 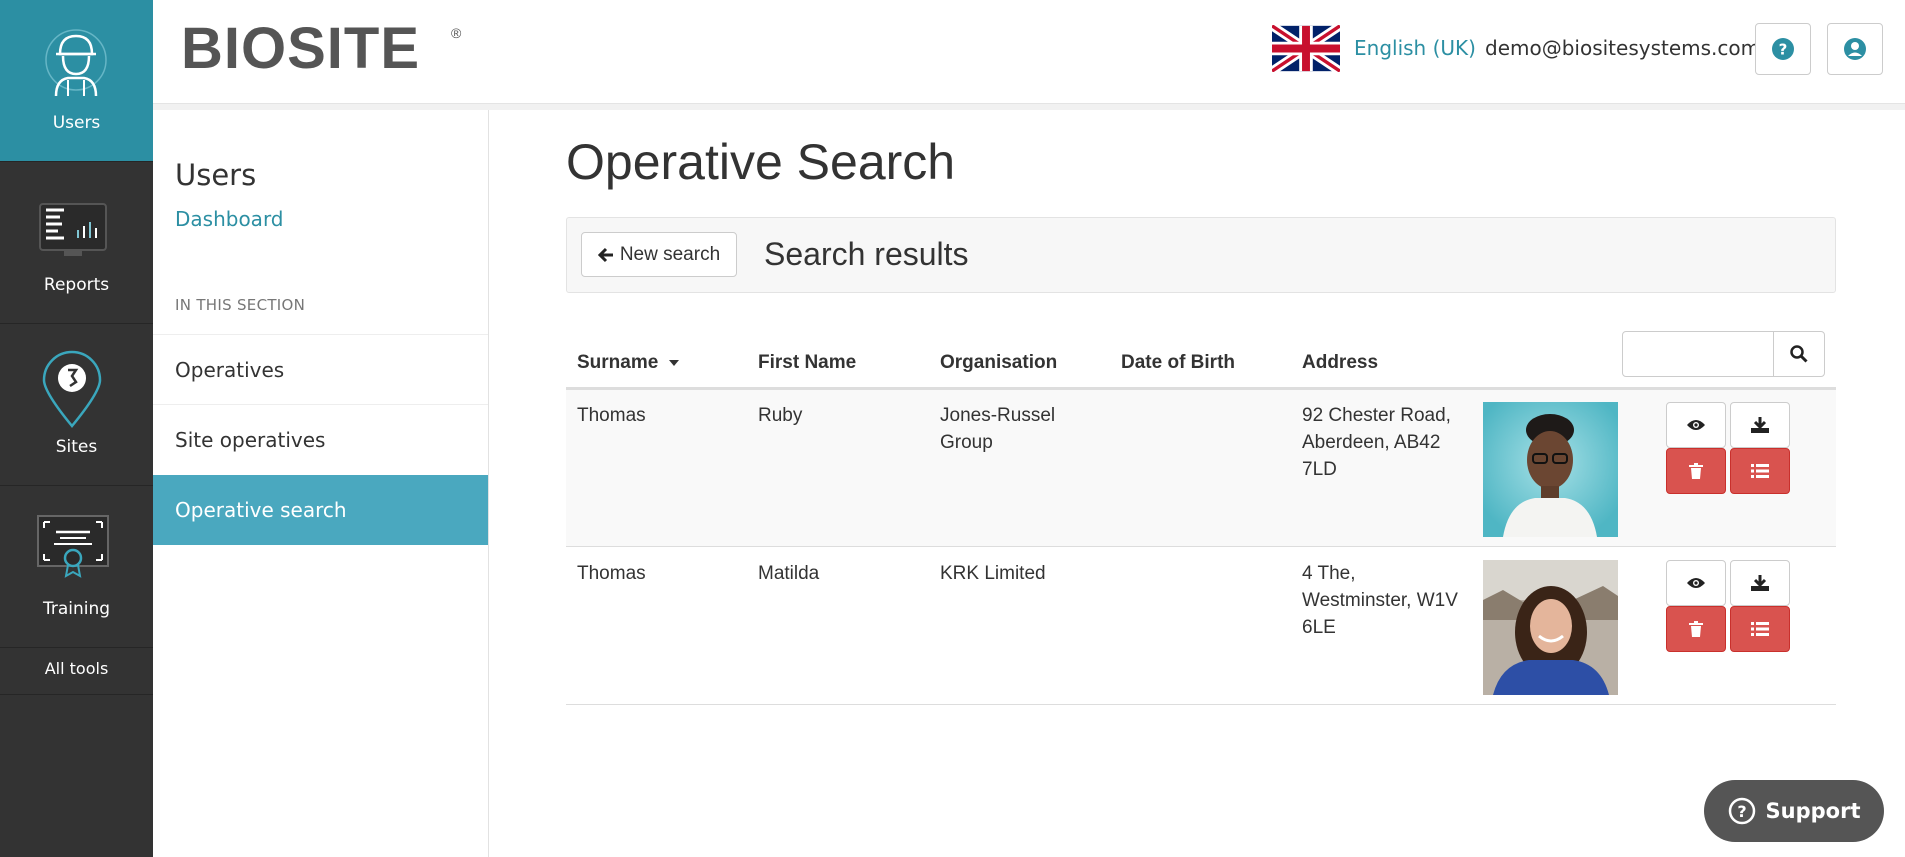 What do you see at coordinates (780, 415) in the screenshot?
I see `cell-first-name: Ruby` at bounding box center [780, 415].